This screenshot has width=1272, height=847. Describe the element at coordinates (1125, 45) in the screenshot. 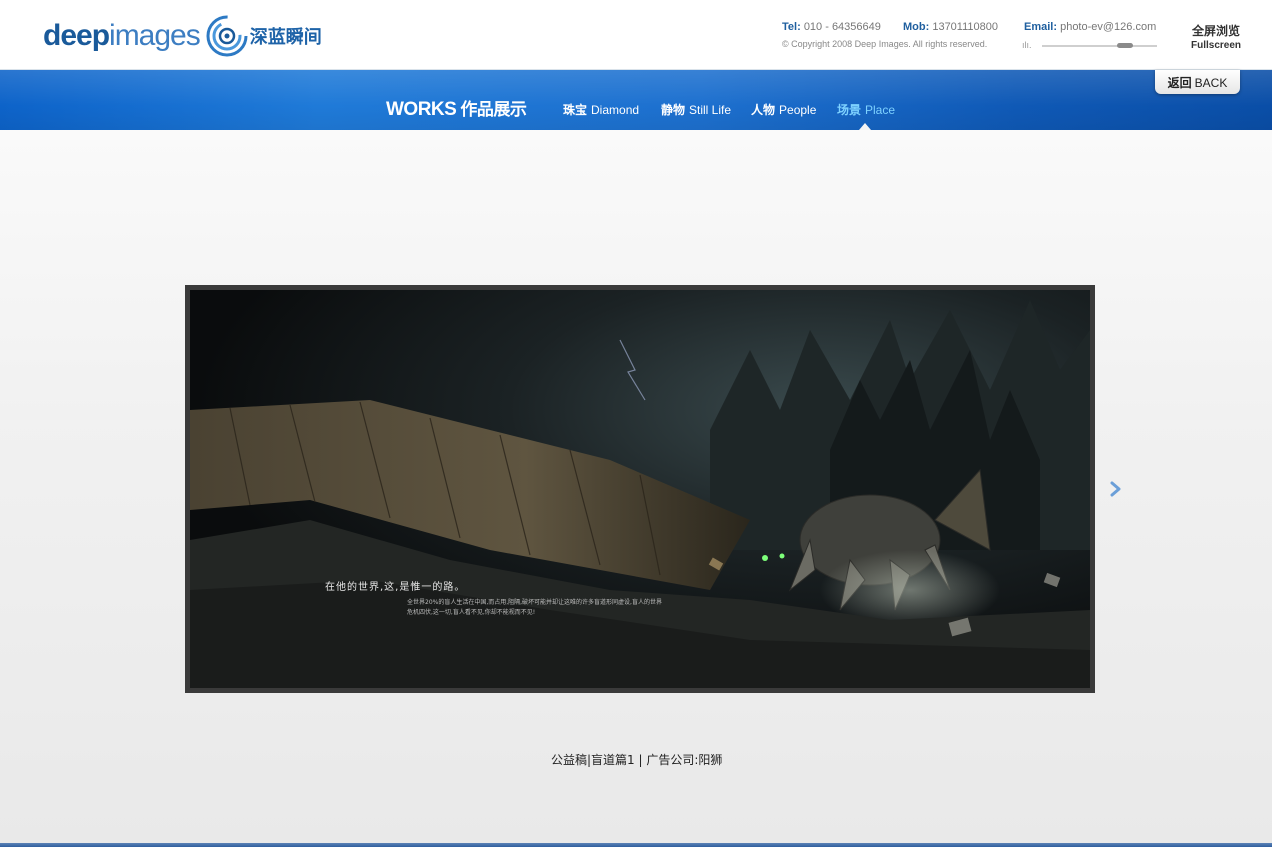

I see `volume-slider-handle` at that location.